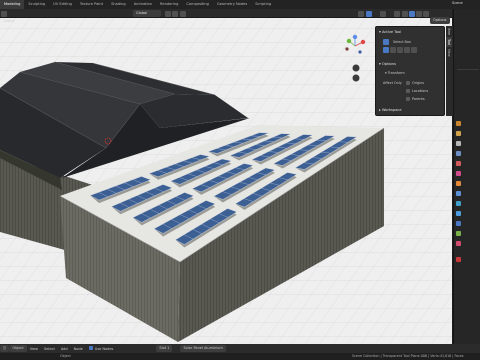 The width and height of the screenshot is (480, 360). What do you see at coordinates (408, 91) in the screenshot?
I see `locations-check` at bounding box center [408, 91].